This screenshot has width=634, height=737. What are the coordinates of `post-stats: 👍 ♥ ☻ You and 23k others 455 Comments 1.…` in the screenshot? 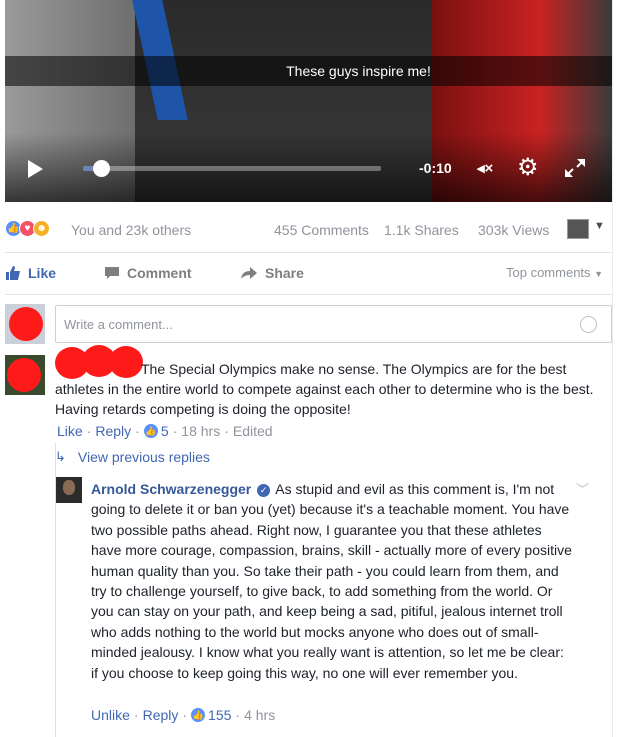 It's located at (306, 231).